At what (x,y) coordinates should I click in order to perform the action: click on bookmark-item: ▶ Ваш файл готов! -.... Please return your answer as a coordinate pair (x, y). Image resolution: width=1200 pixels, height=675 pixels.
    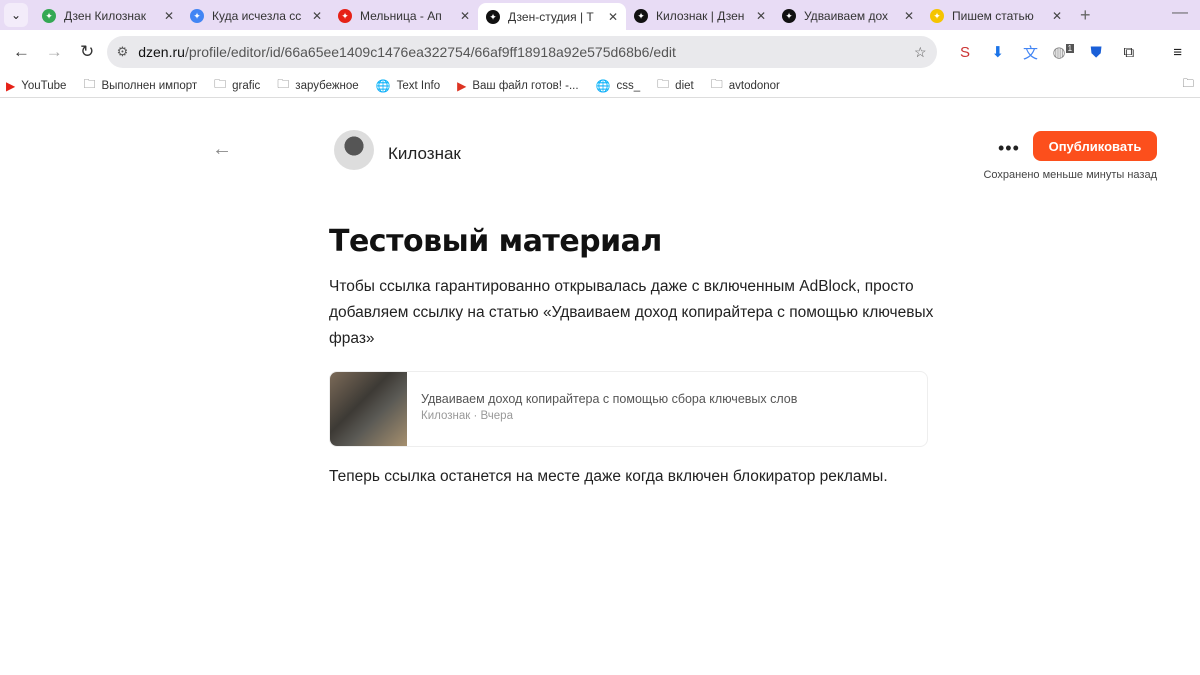
    Looking at the image, I should click on (517, 85).